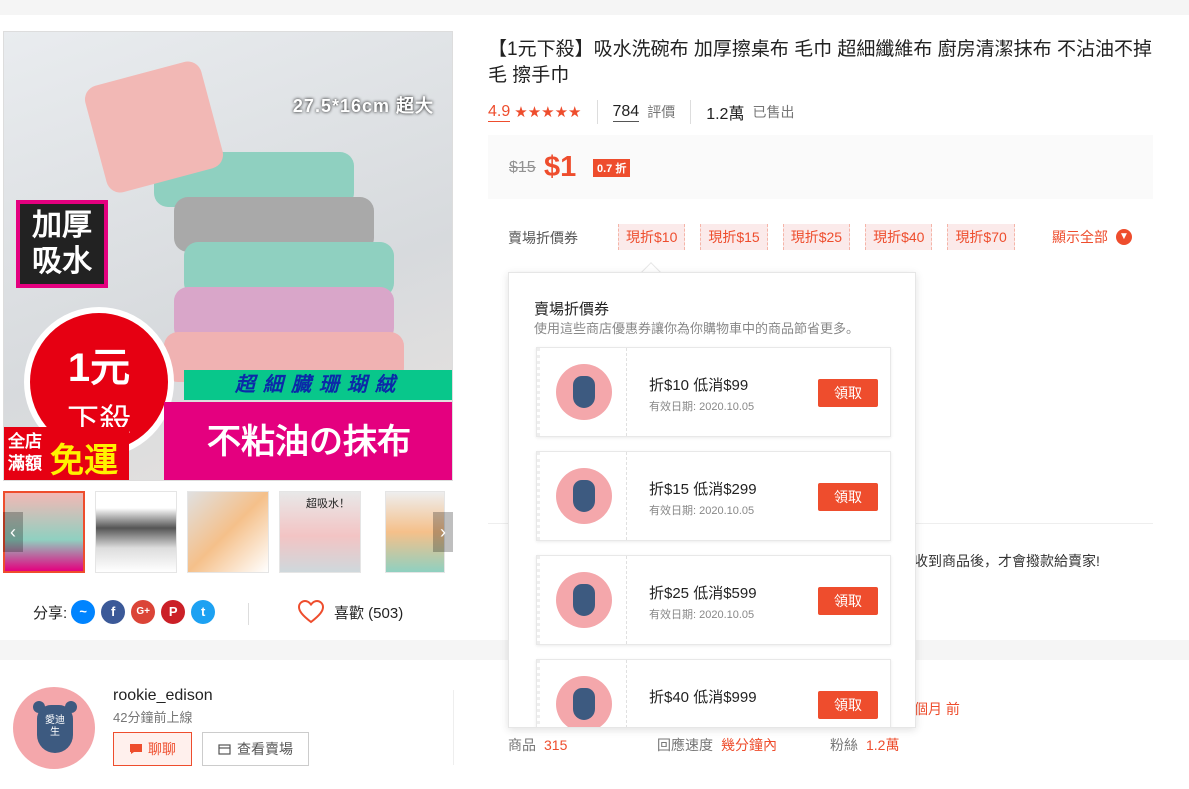 This screenshot has height=789, width=1189. I want to click on voucher-tag: 現折$70, so click(981, 237).